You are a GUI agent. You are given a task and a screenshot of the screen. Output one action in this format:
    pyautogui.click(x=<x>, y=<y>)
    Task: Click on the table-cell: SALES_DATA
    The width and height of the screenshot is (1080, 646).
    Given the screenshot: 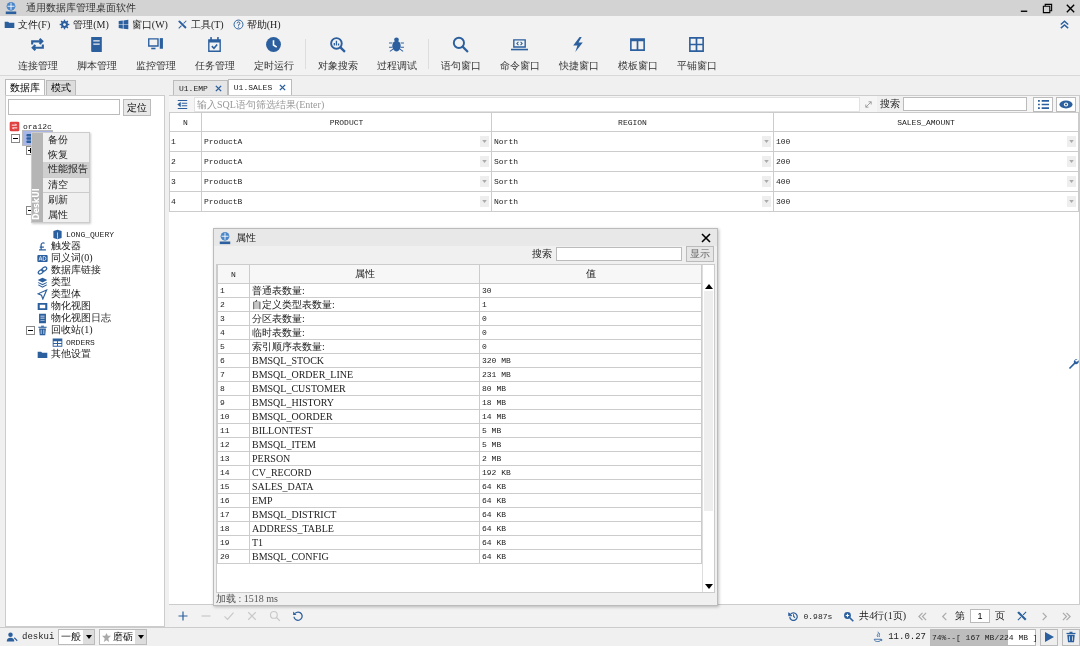 What is the action you would take?
    pyautogui.click(x=283, y=486)
    